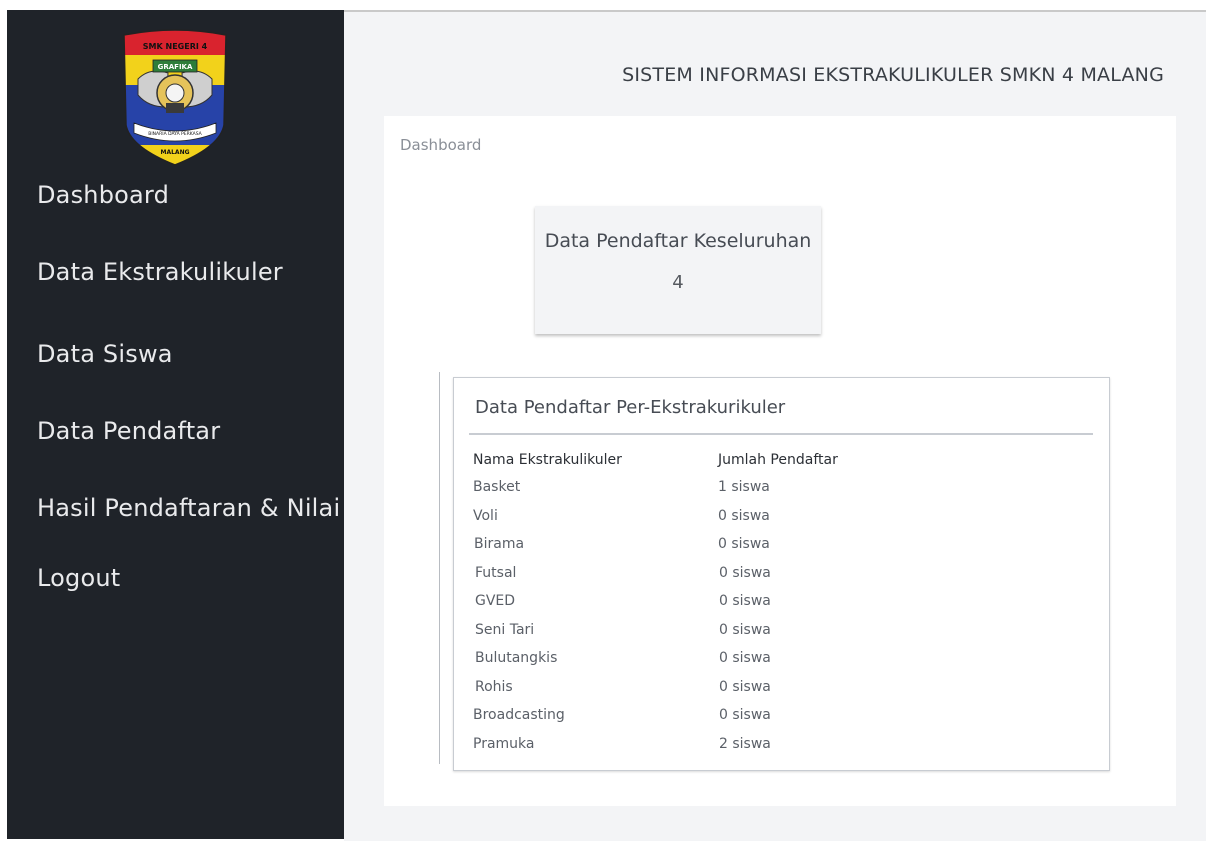 This screenshot has width=1206, height=841. Describe the element at coordinates (160, 272) in the screenshot. I see `sidebar-item-data-ekstrakulikuler: Data Ekstrakulikuler` at that location.